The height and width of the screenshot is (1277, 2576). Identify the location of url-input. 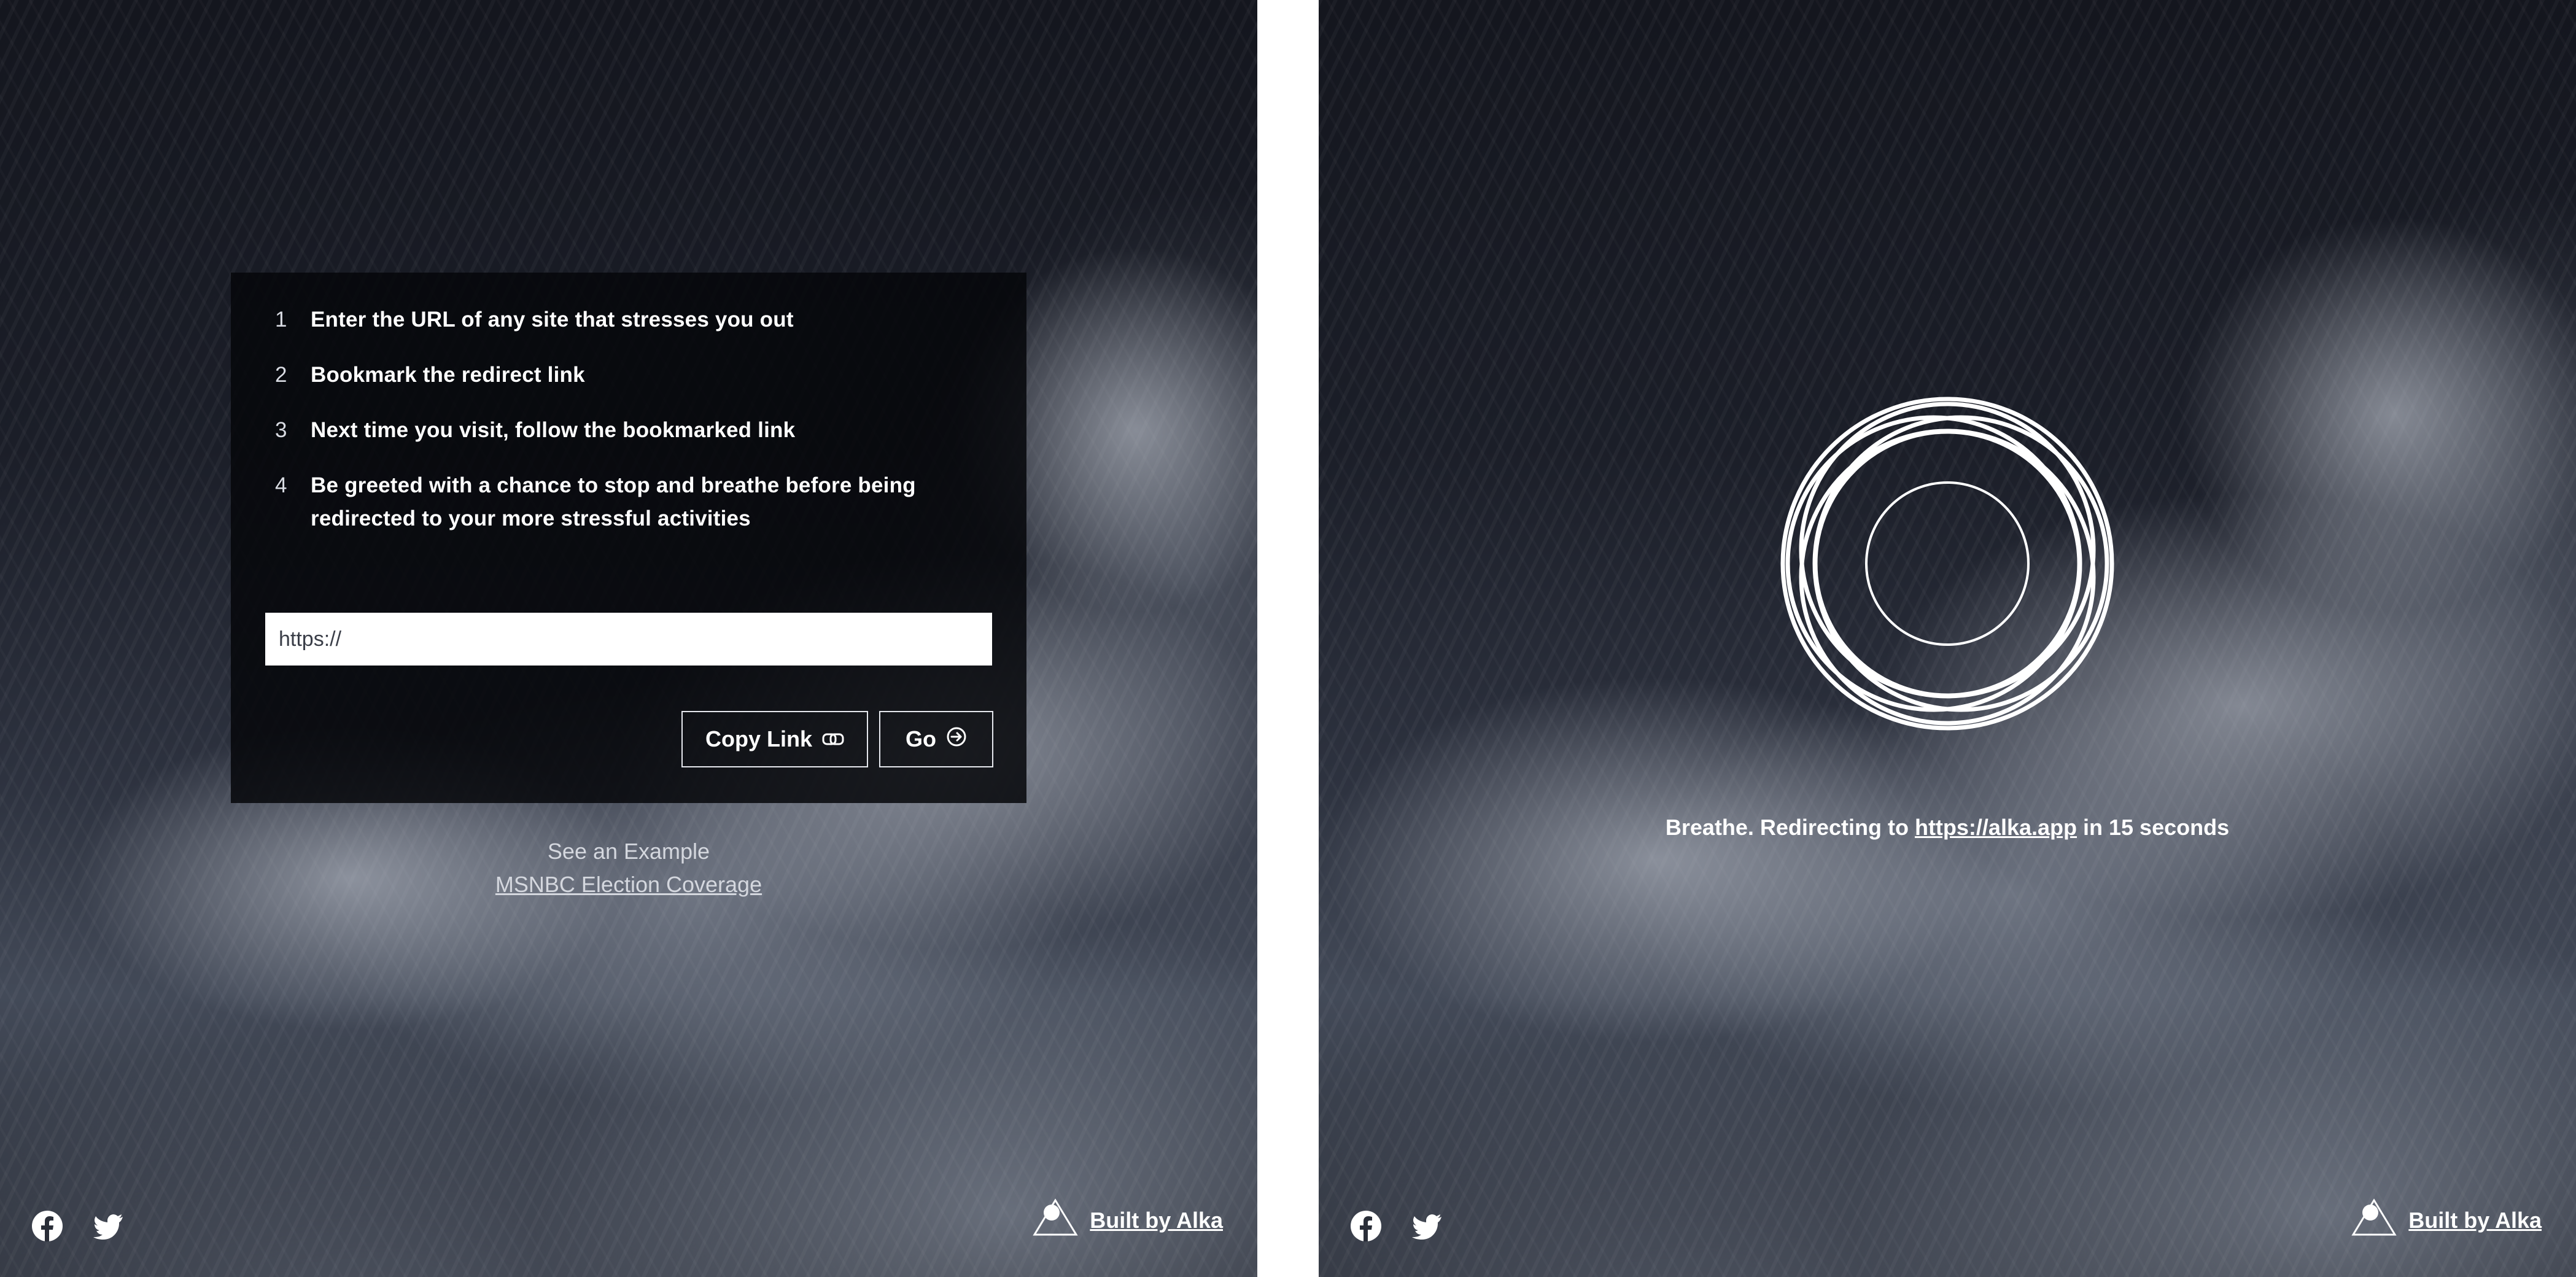
(628, 639).